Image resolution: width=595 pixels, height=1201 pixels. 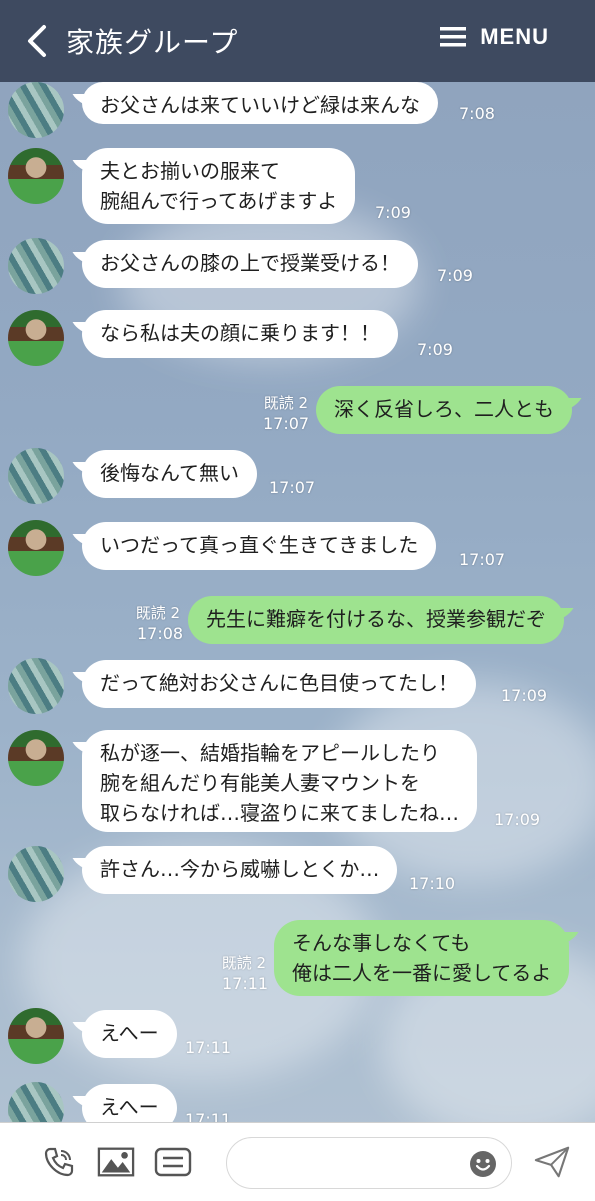 I want to click on outgoing-bubble: そんな事しなくても 俺は二人を一番に愛してるよ, so click(x=422, y=958).